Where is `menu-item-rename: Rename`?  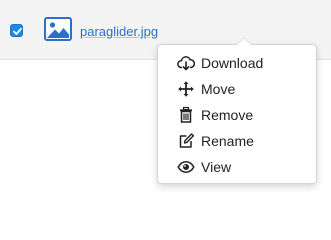 menu-item-rename: Rename is located at coordinates (237, 141).